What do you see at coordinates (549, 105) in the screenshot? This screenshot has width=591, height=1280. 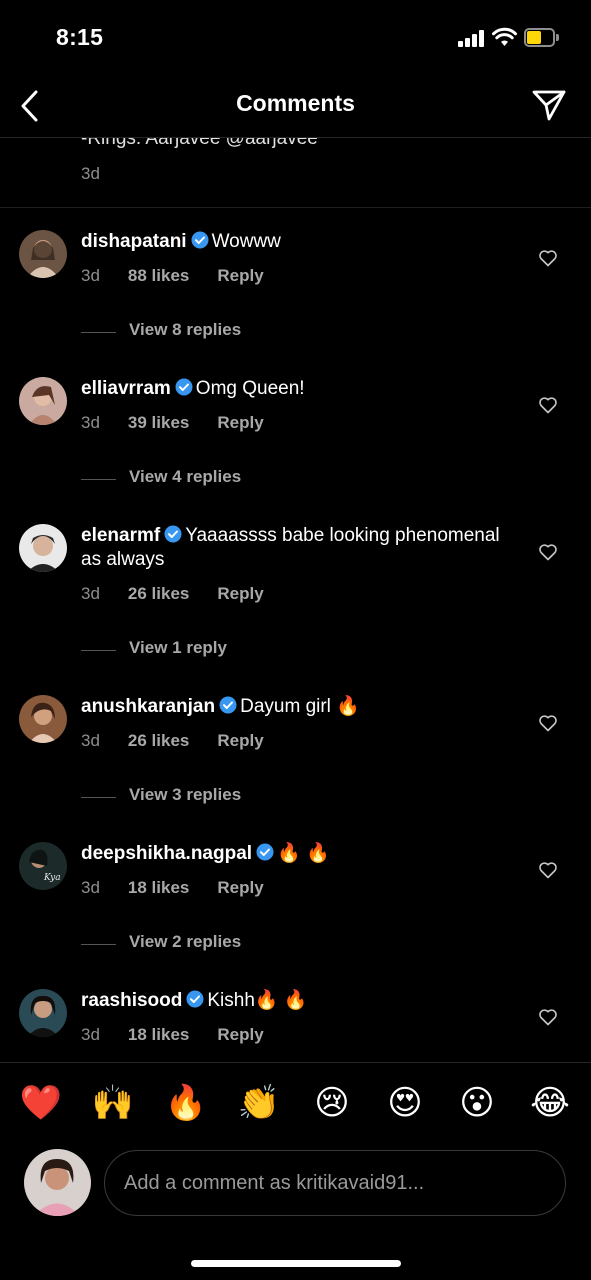 I see `direct-send-icon` at bounding box center [549, 105].